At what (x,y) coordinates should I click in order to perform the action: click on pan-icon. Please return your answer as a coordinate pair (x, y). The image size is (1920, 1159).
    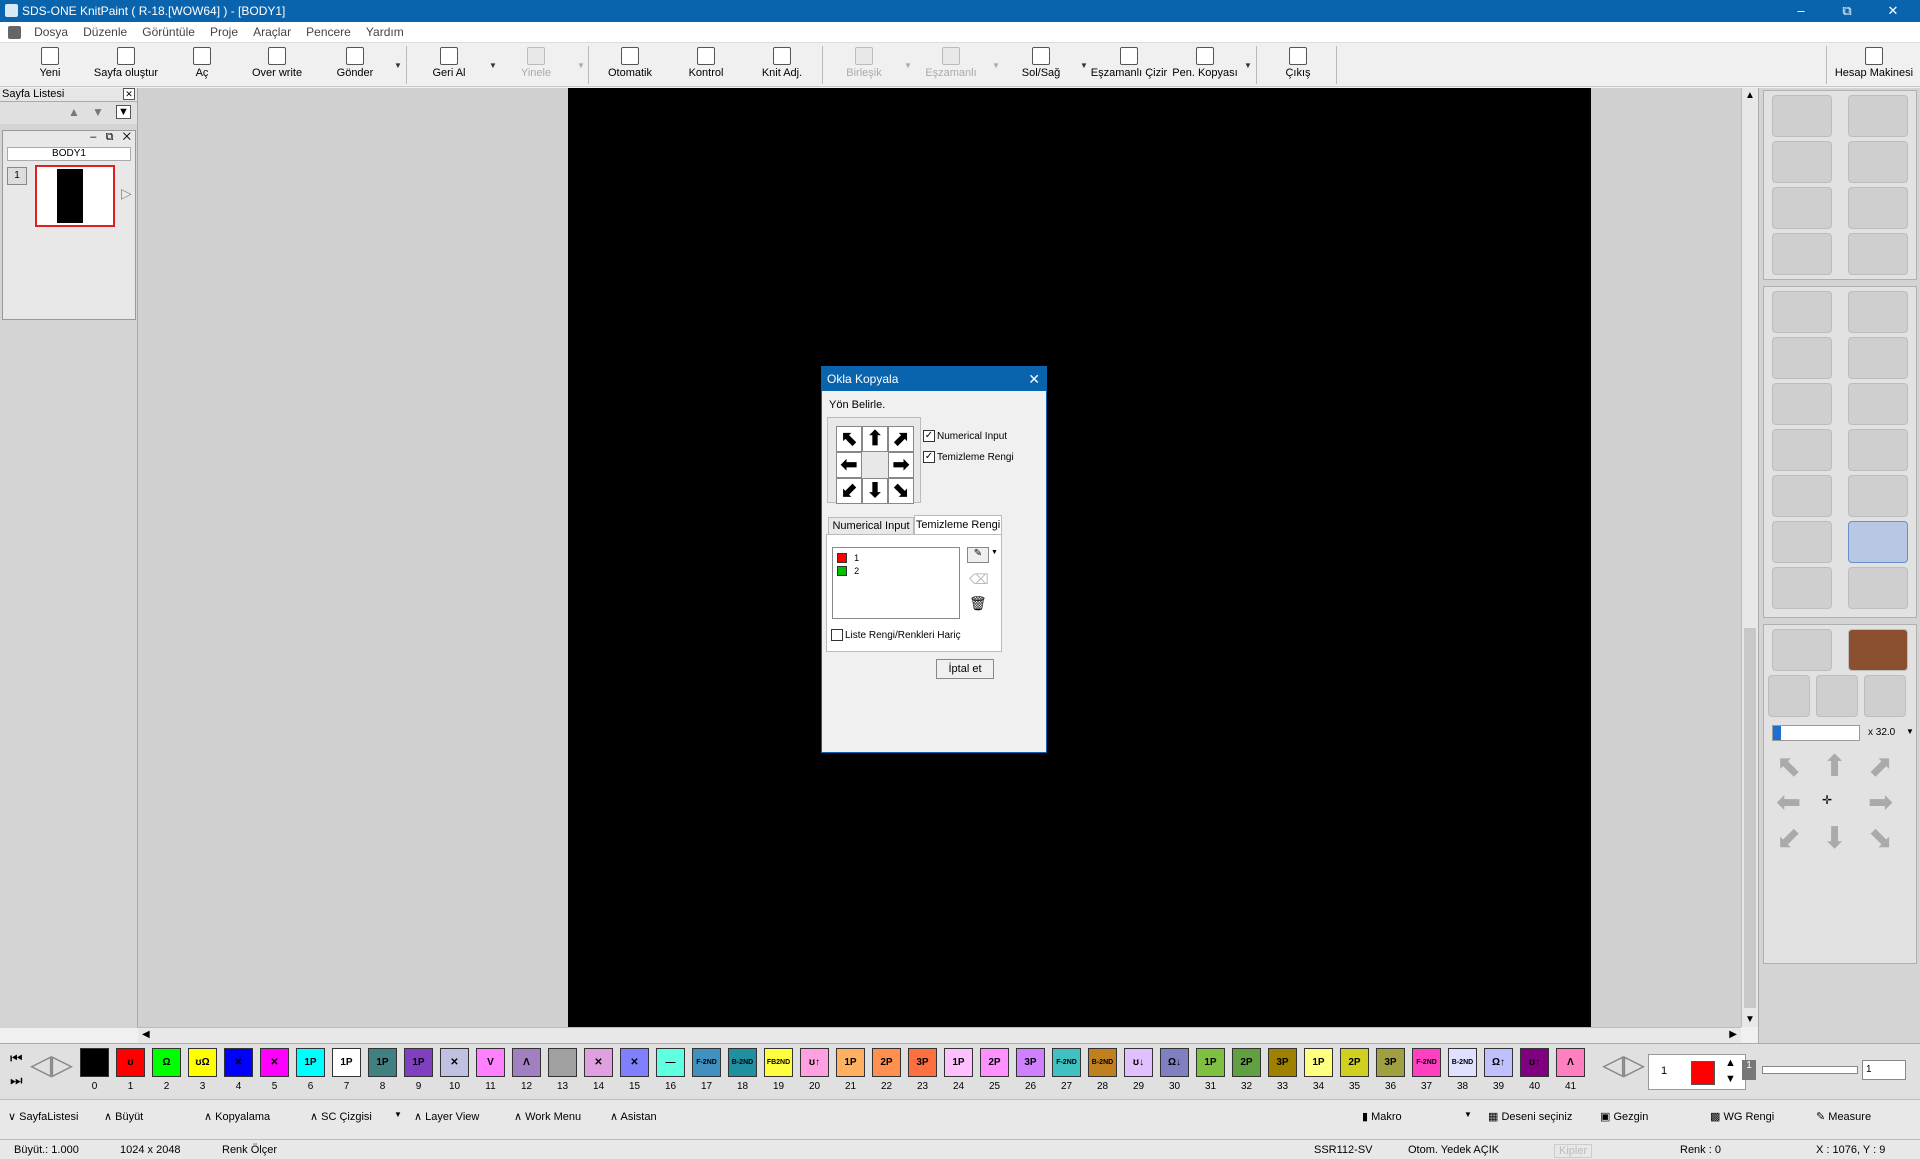
    Looking at the image, I should click on (1837, 696).